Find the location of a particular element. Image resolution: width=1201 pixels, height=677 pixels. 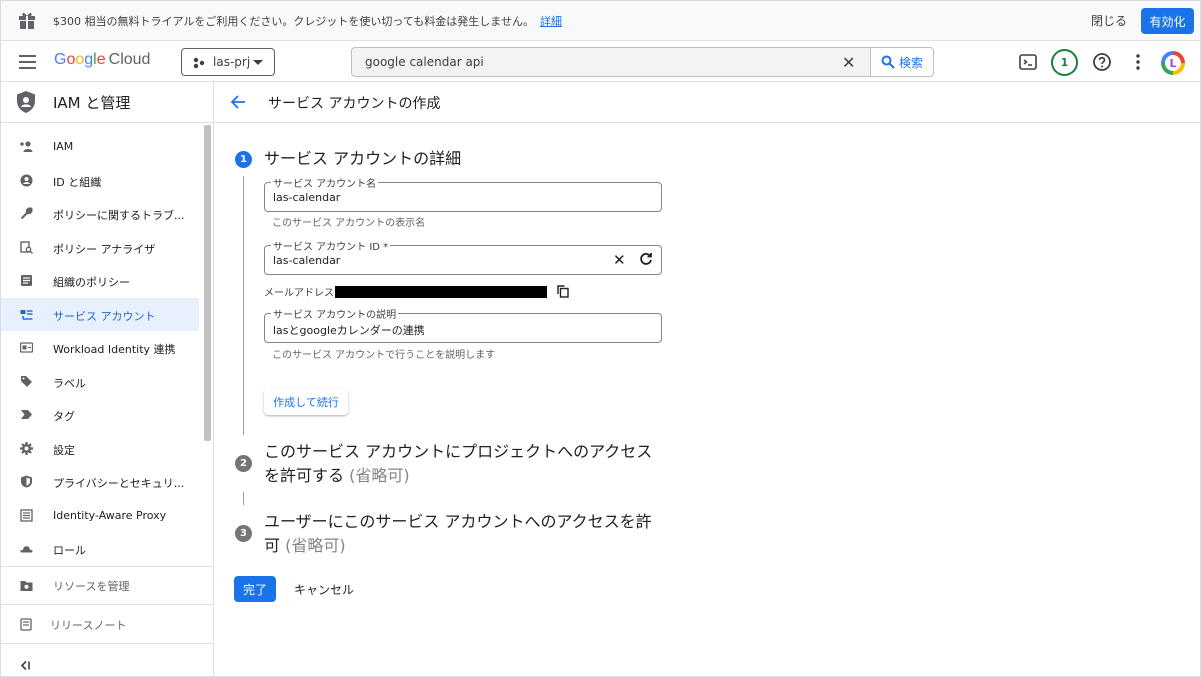

section-title: IAM と管理 is located at coordinates (92, 103).